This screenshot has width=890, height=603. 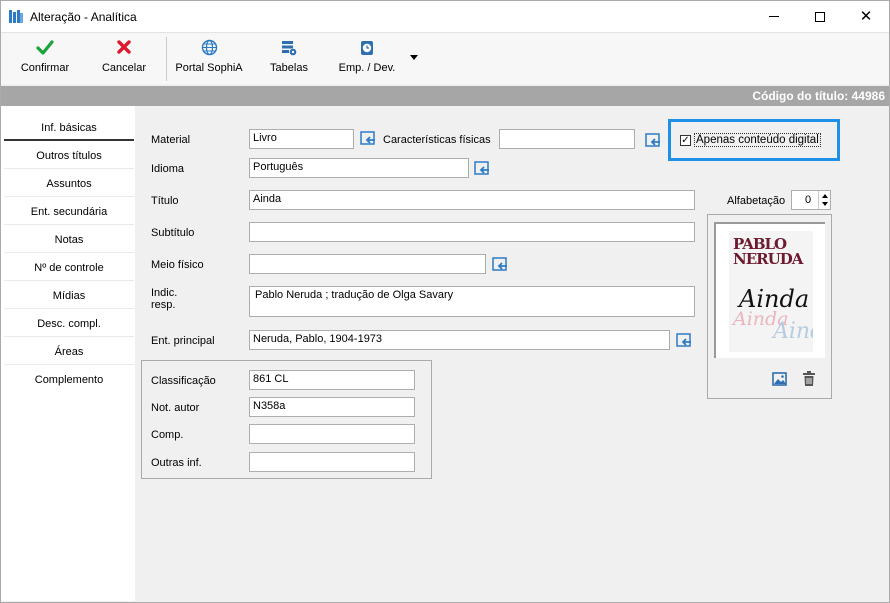 I want to click on checkmark-icon, so click(x=45, y=49).